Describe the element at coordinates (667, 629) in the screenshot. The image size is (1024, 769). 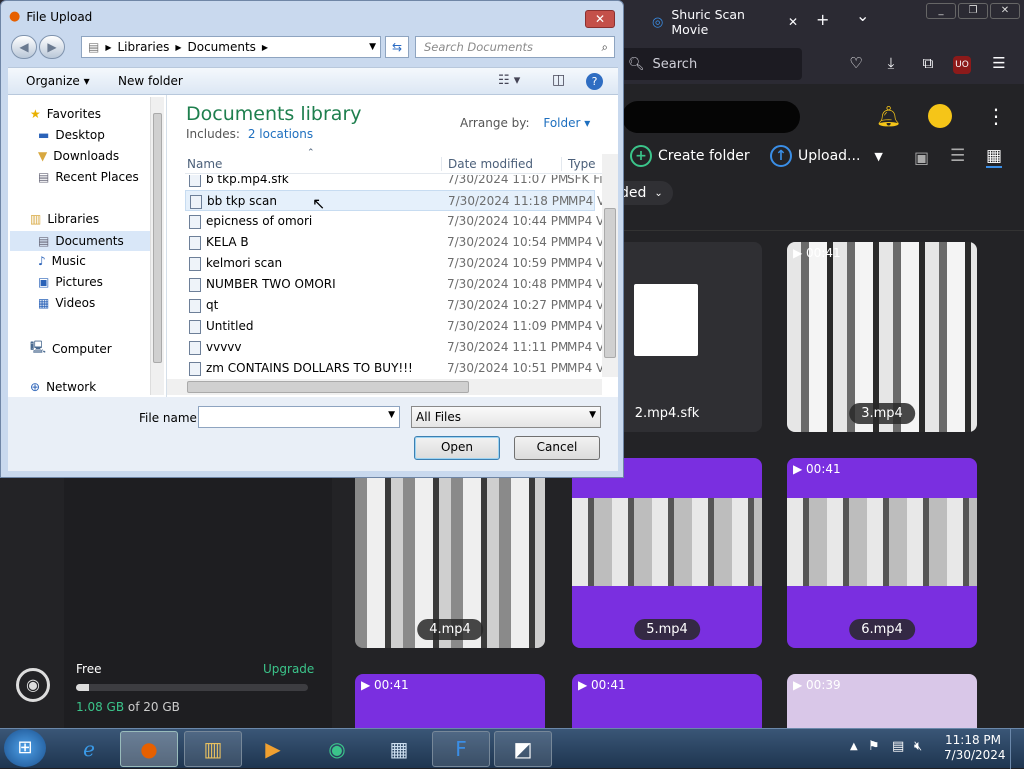
I see `tile-name: 5.mp4` at that location.